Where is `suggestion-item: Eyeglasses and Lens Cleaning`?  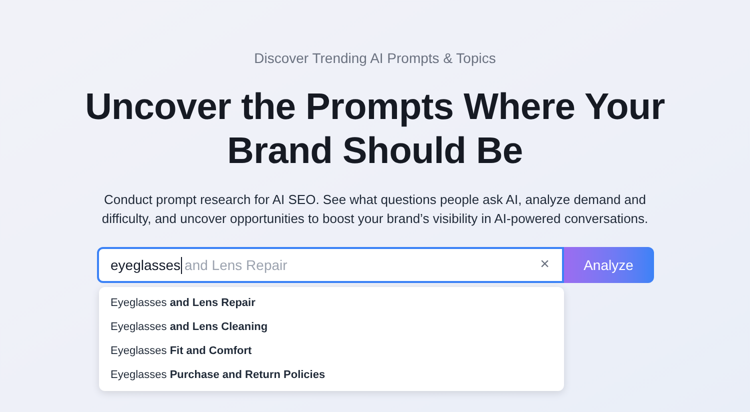
suggestion-item: Eyeglasses and Lens Cleaning is located at coordinates (331, 327).